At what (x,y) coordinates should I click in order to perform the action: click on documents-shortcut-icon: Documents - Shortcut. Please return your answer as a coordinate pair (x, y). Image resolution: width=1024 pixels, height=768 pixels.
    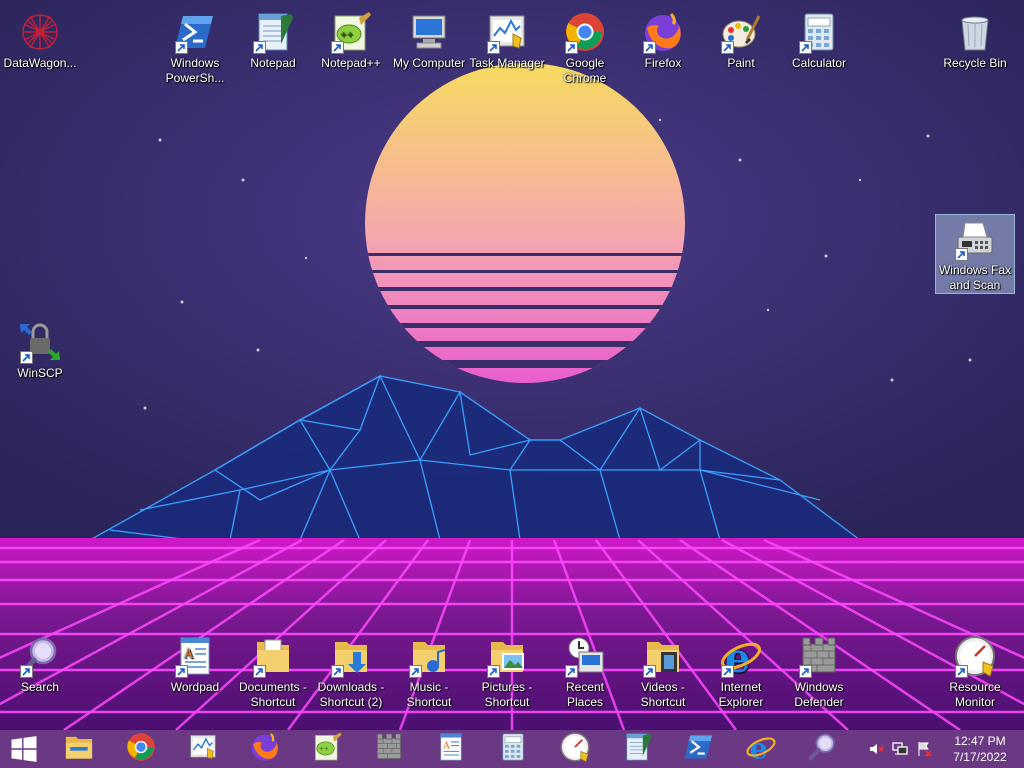
    Looking at the image, I should click on (273, 671).